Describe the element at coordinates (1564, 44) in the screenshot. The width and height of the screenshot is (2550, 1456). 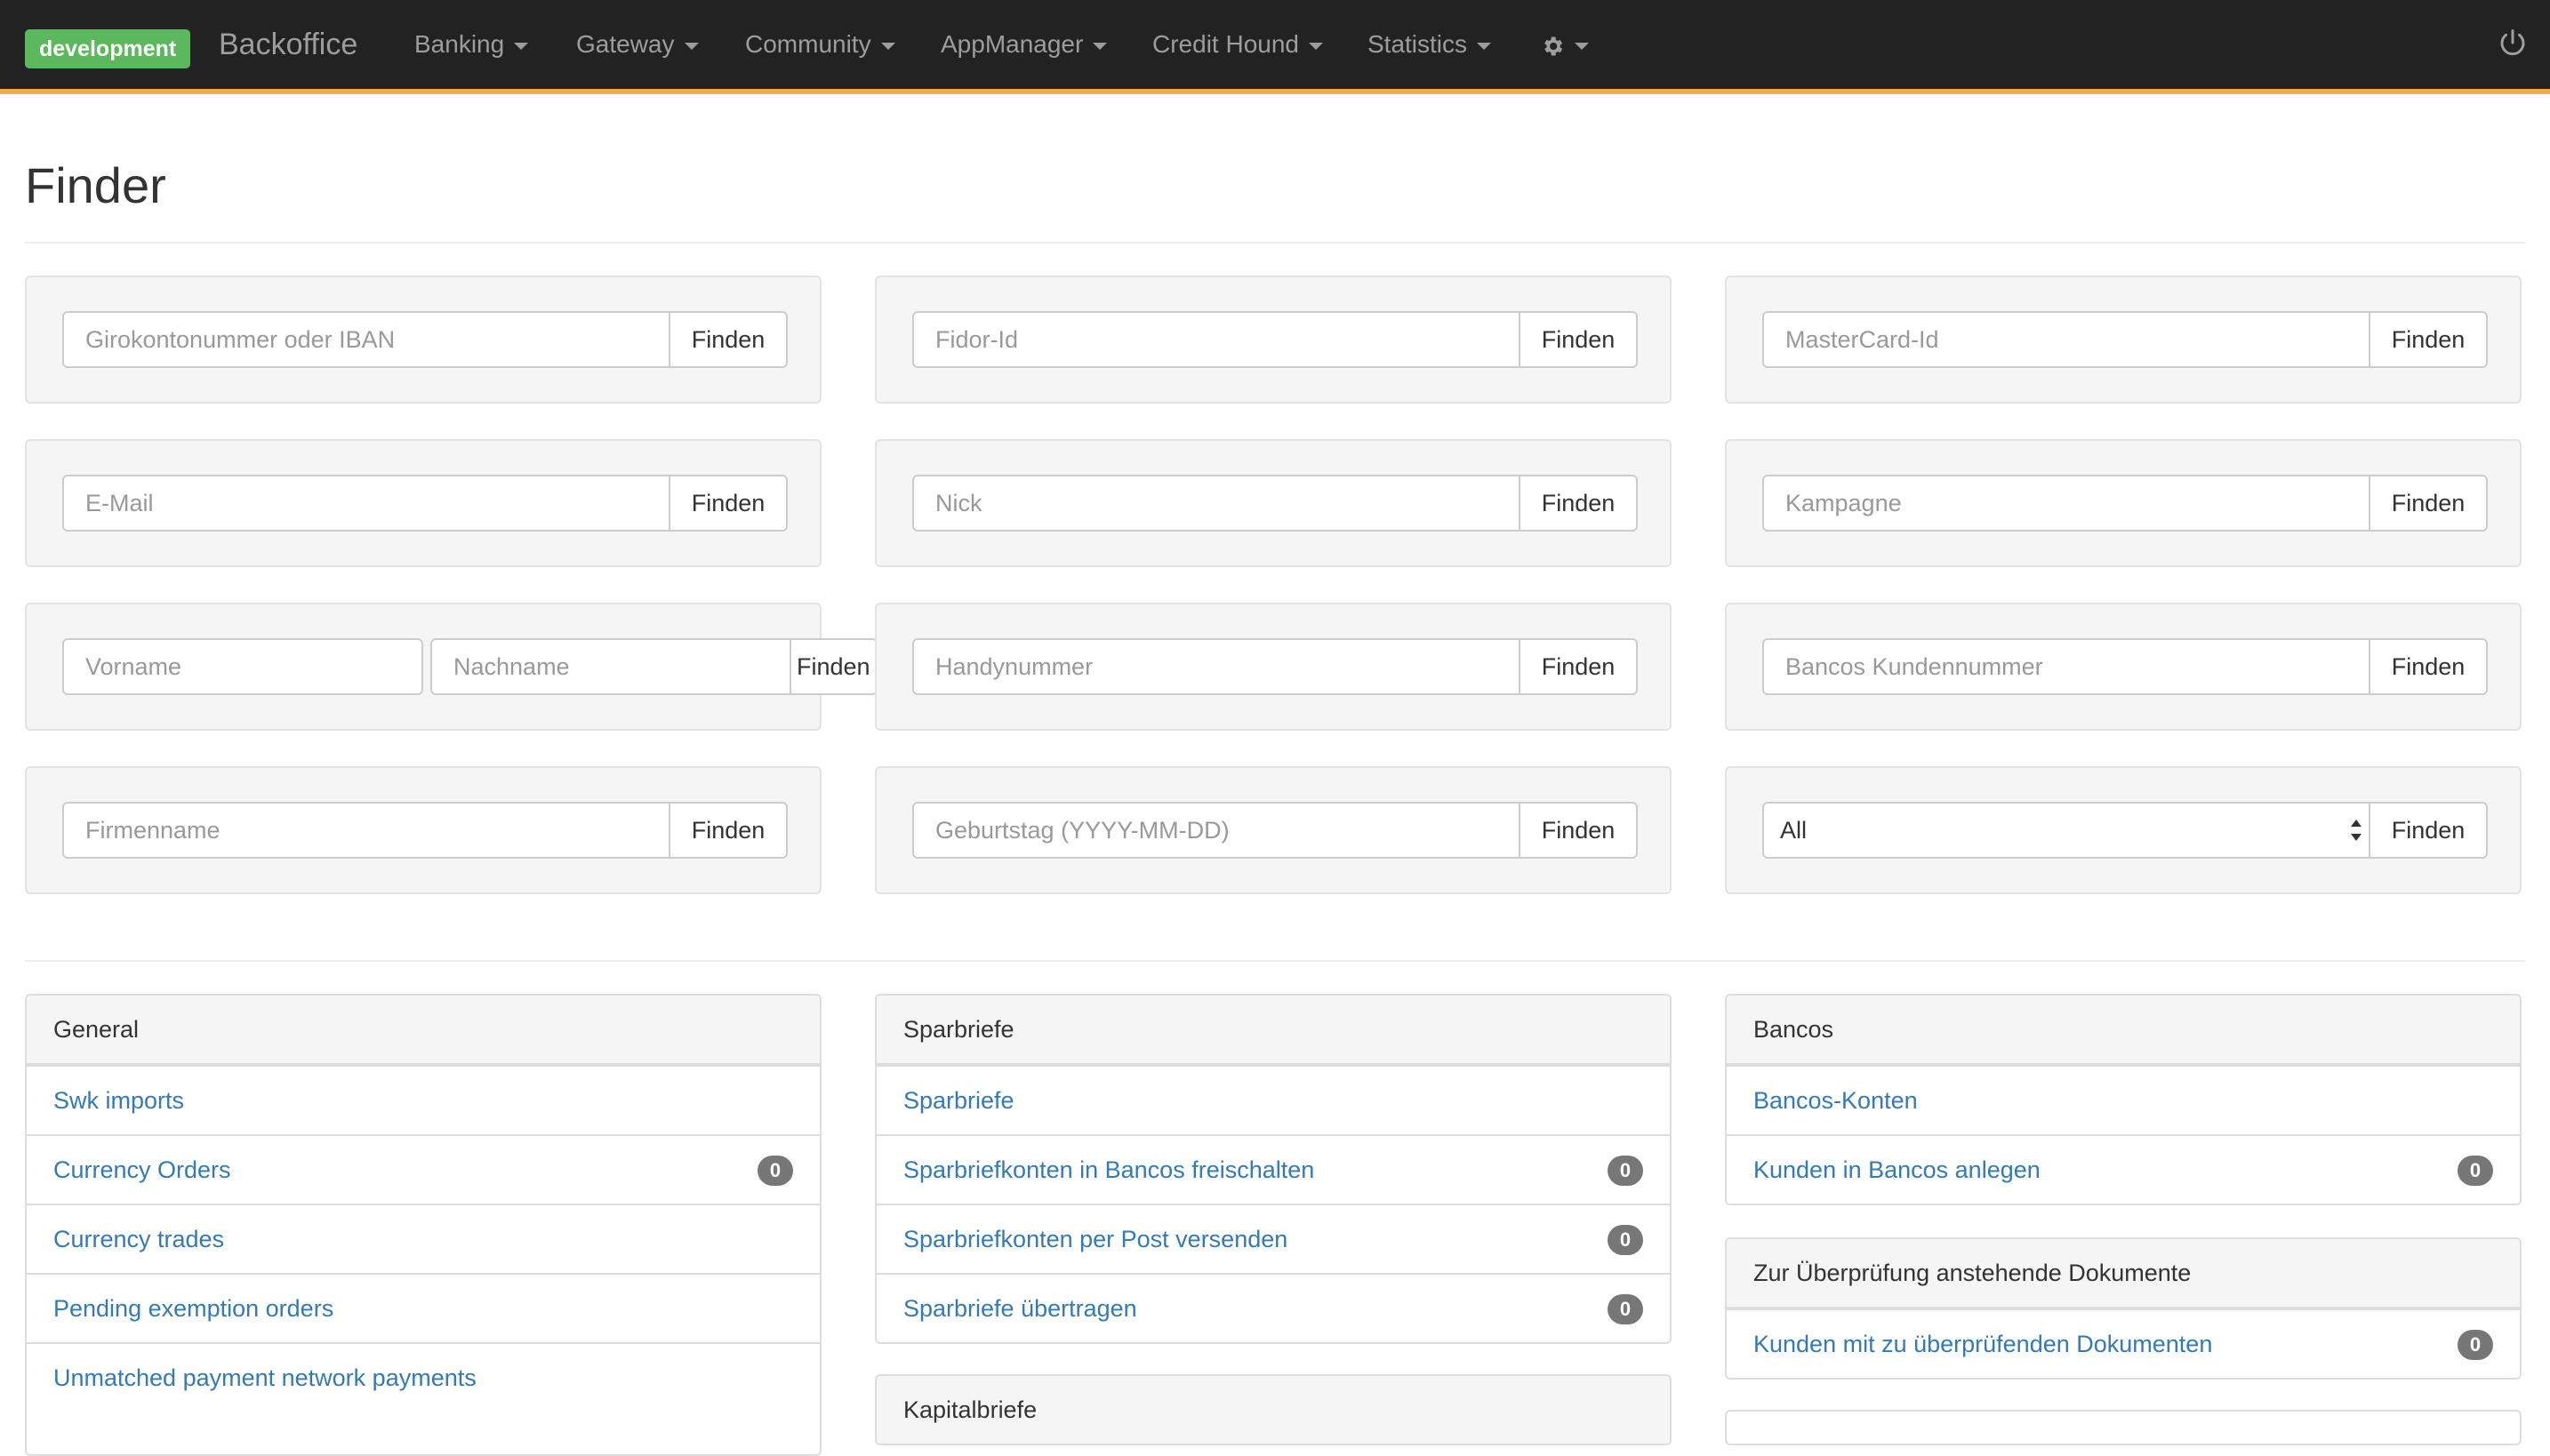
I see `settings-menu` at that location.